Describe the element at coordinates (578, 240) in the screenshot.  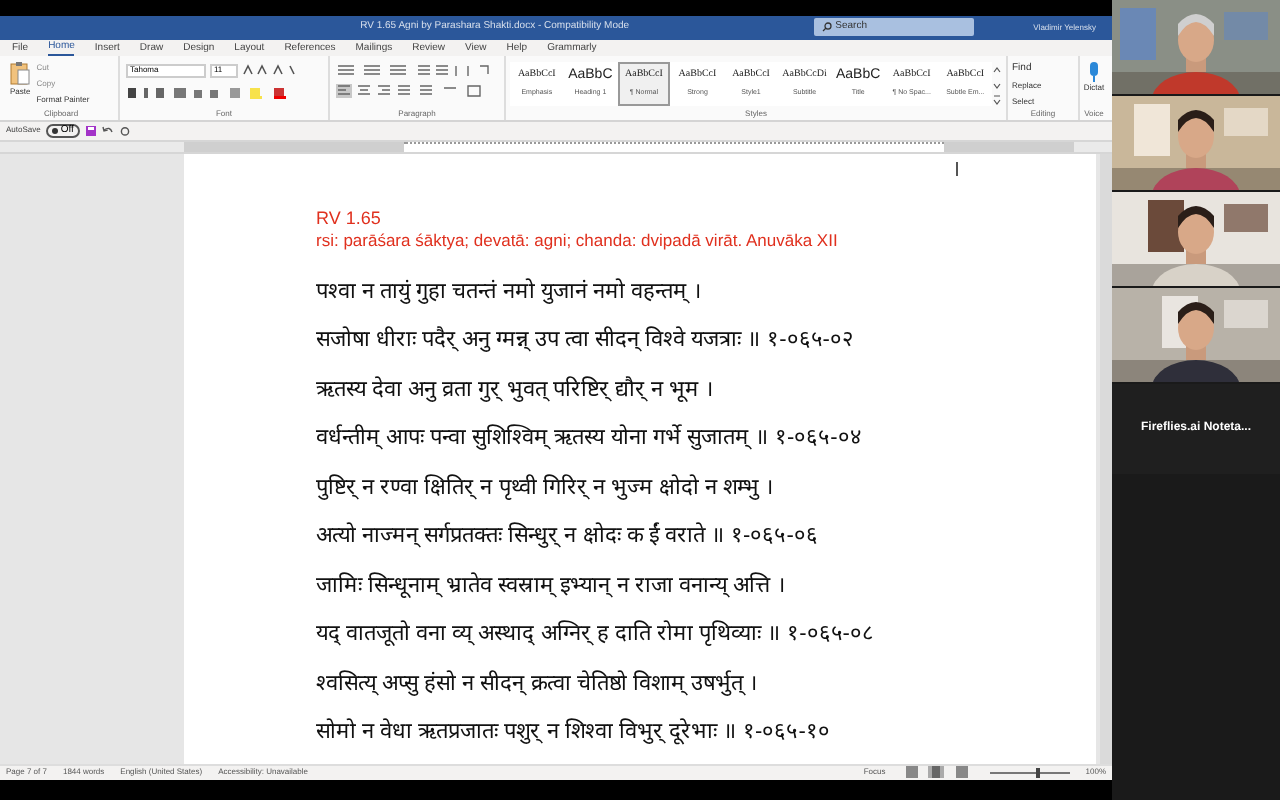
I see `verse-metadata: rsi: parāśara śāktya; devatā: agni; chanda: dvipadā virāt. Anuvāka XII` at that location.